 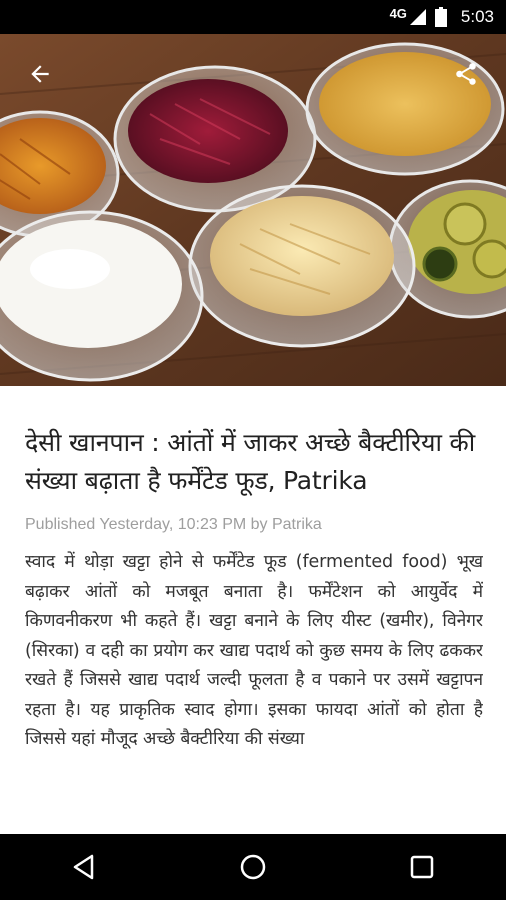 I want to click on nav-home-icon, so click(x=253, y=867).